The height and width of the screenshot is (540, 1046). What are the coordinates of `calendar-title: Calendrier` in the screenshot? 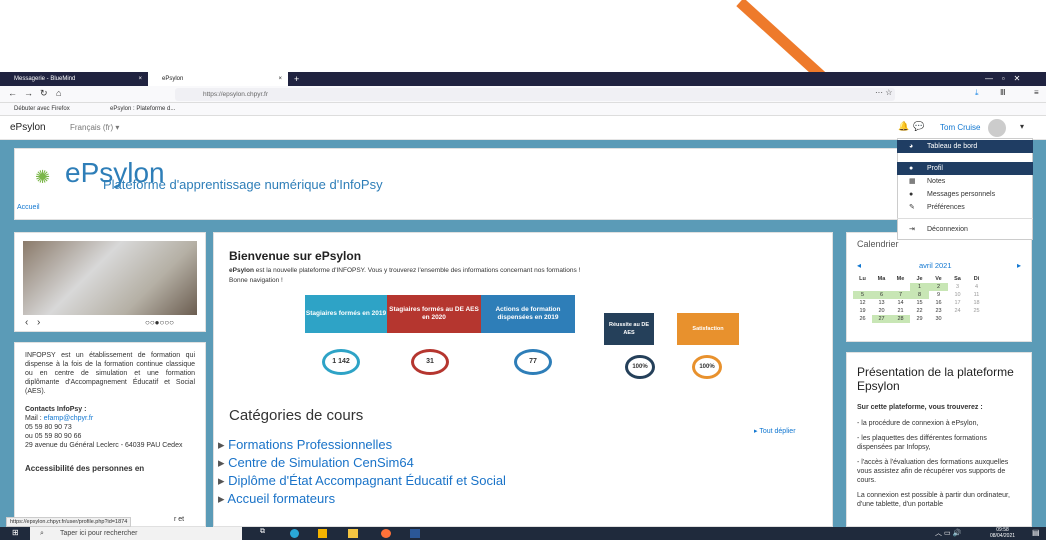 It's located at (878, 244).